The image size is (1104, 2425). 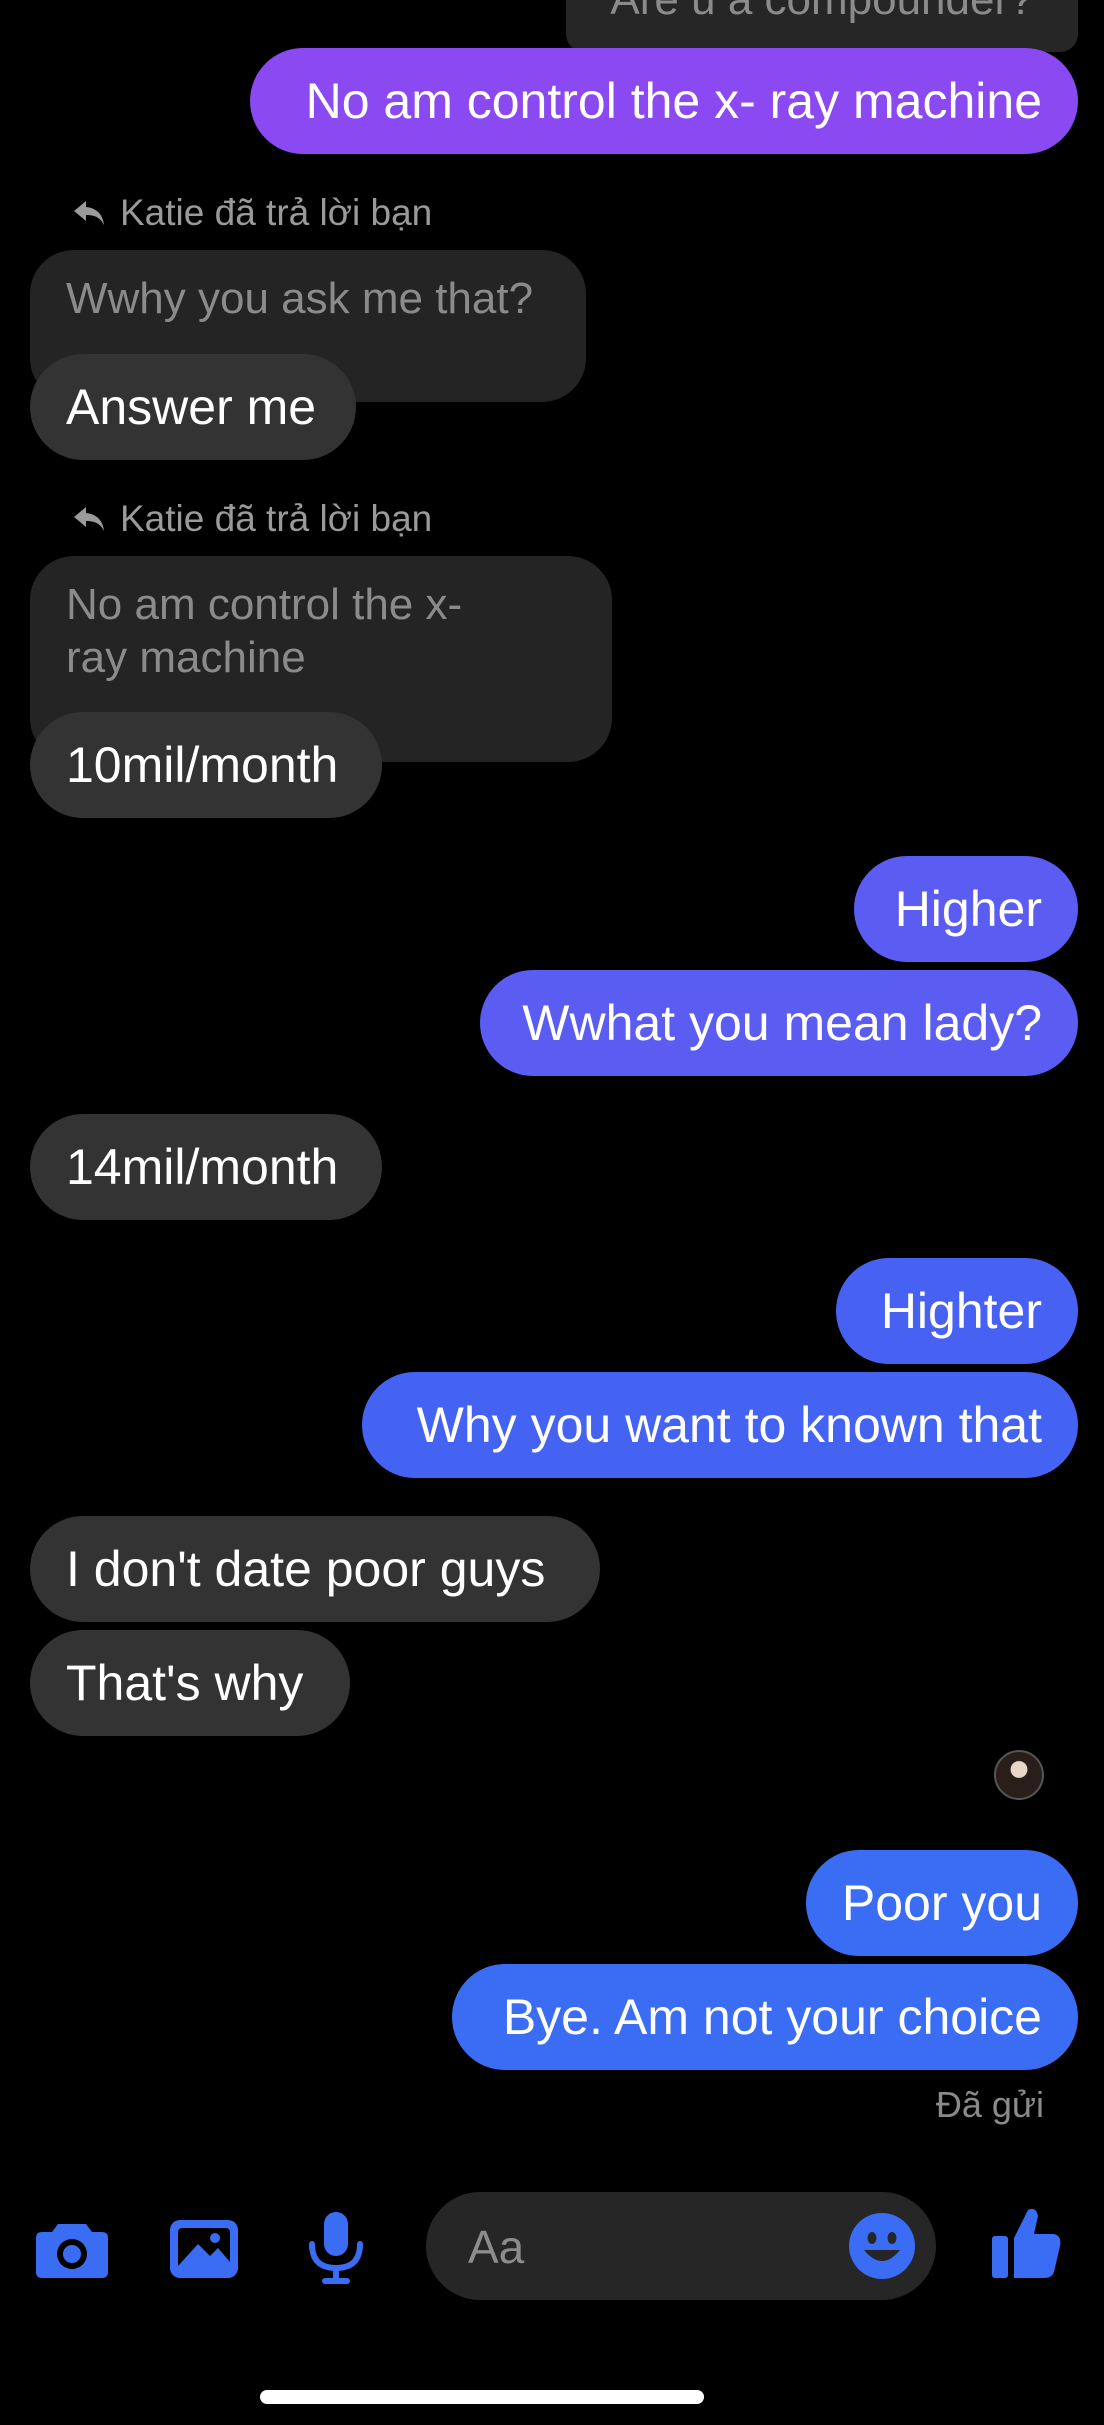 I want to click on gallery-button, so click(x=204, y=2248).